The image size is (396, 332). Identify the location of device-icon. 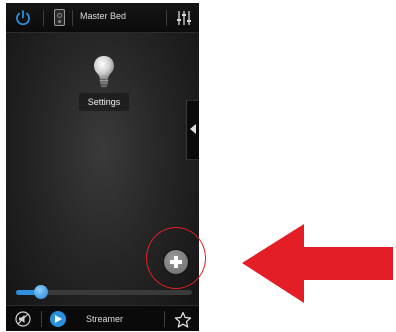
(59, 17).